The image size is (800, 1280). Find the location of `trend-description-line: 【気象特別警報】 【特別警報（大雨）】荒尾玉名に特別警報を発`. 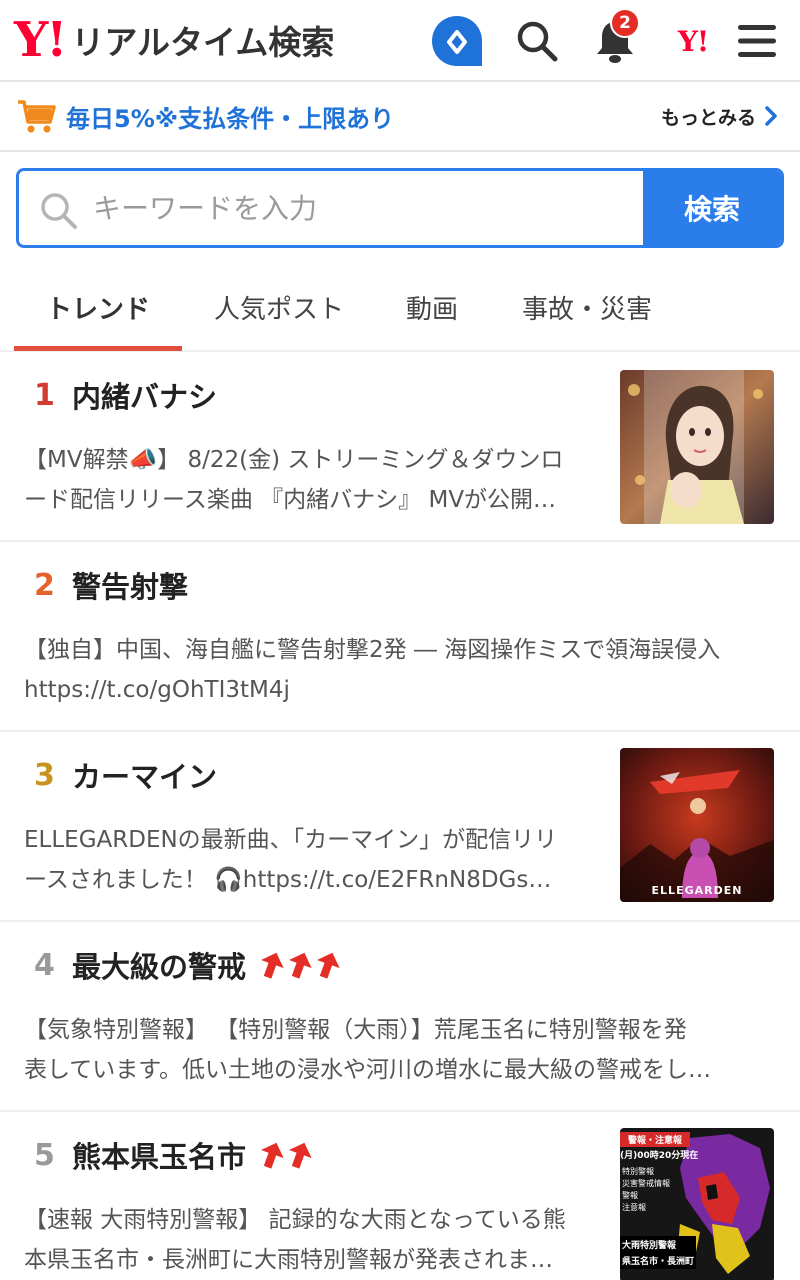

trend-description-line: 【気象特別警報】 【特別警報（大雨）】荒尾玉名に特別警報を発 is located at coordinates (355, 1030).